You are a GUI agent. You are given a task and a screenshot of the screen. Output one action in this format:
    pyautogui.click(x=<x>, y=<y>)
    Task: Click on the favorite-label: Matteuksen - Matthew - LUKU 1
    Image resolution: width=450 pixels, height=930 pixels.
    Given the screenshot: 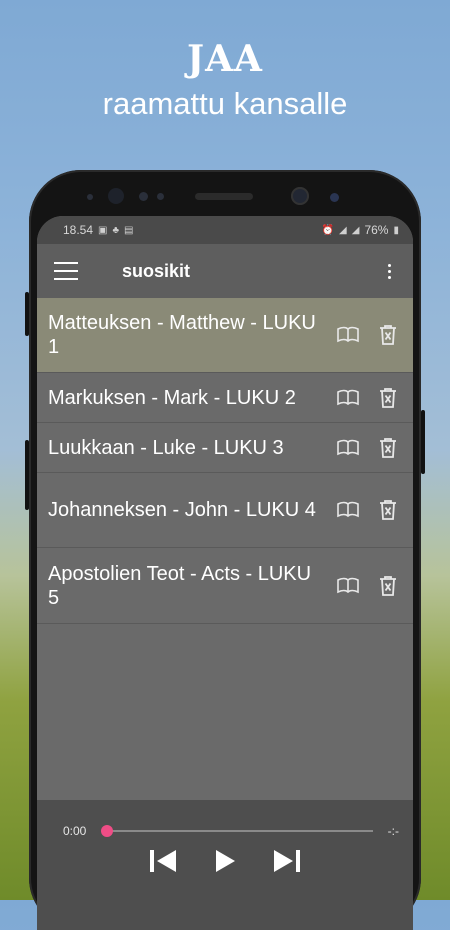 What is the action you would take?
    pyautogui.click(x=182, y=335)
    